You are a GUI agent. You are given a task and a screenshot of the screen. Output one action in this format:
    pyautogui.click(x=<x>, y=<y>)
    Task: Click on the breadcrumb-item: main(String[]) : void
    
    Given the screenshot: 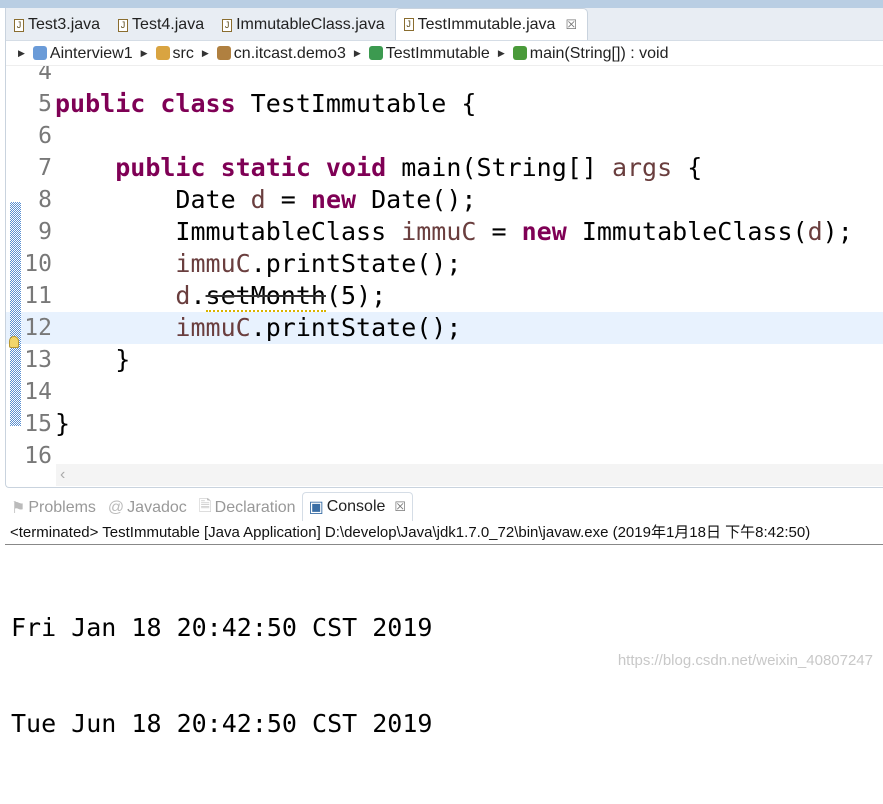 What is the action you would take?
    pyautogui.click(x=590, y=53)
    